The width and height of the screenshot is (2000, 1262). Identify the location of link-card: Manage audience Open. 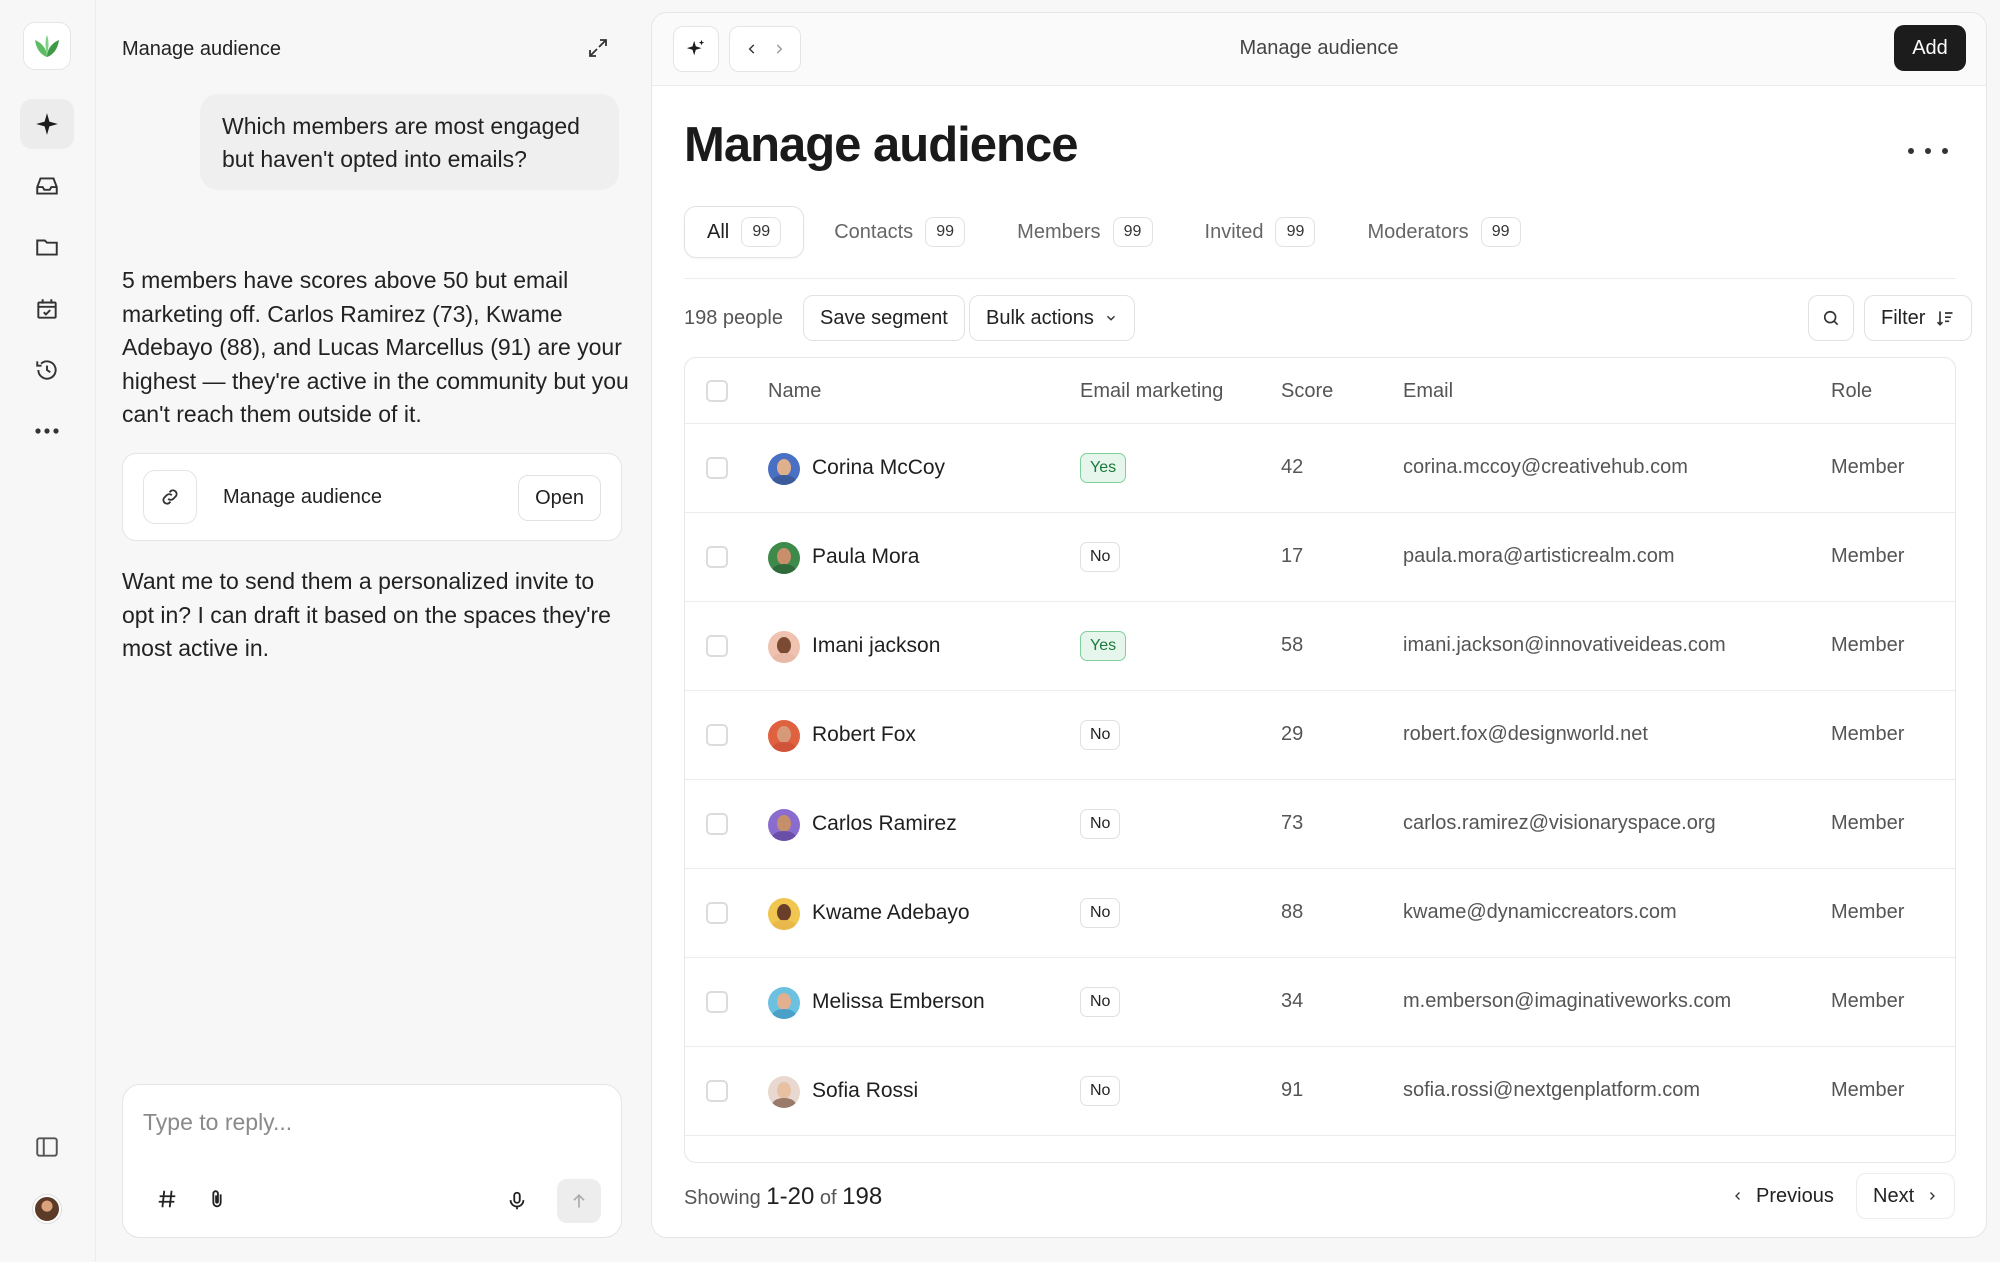
(372, 497).